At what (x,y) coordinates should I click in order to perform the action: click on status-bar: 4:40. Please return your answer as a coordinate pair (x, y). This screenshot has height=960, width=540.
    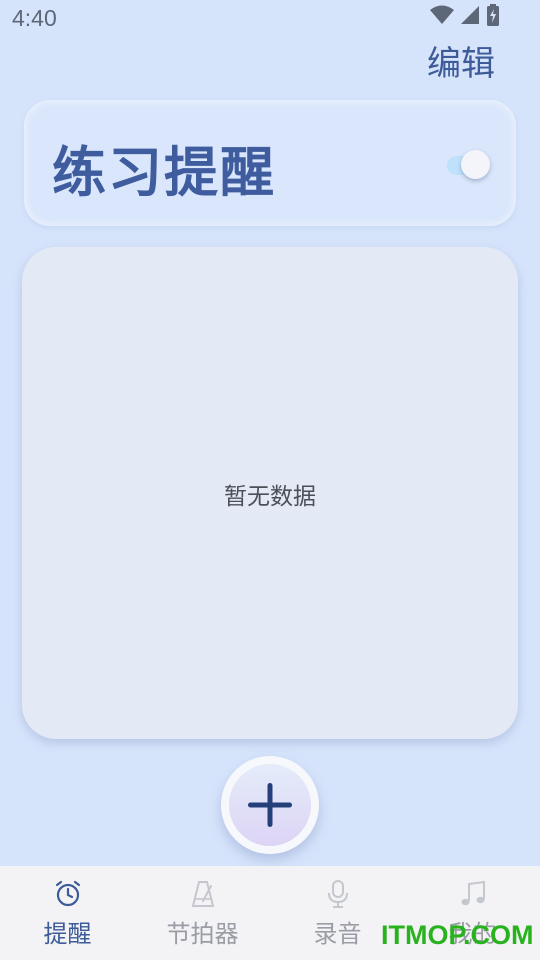
    Looking at the image, I should click on (270, 20).